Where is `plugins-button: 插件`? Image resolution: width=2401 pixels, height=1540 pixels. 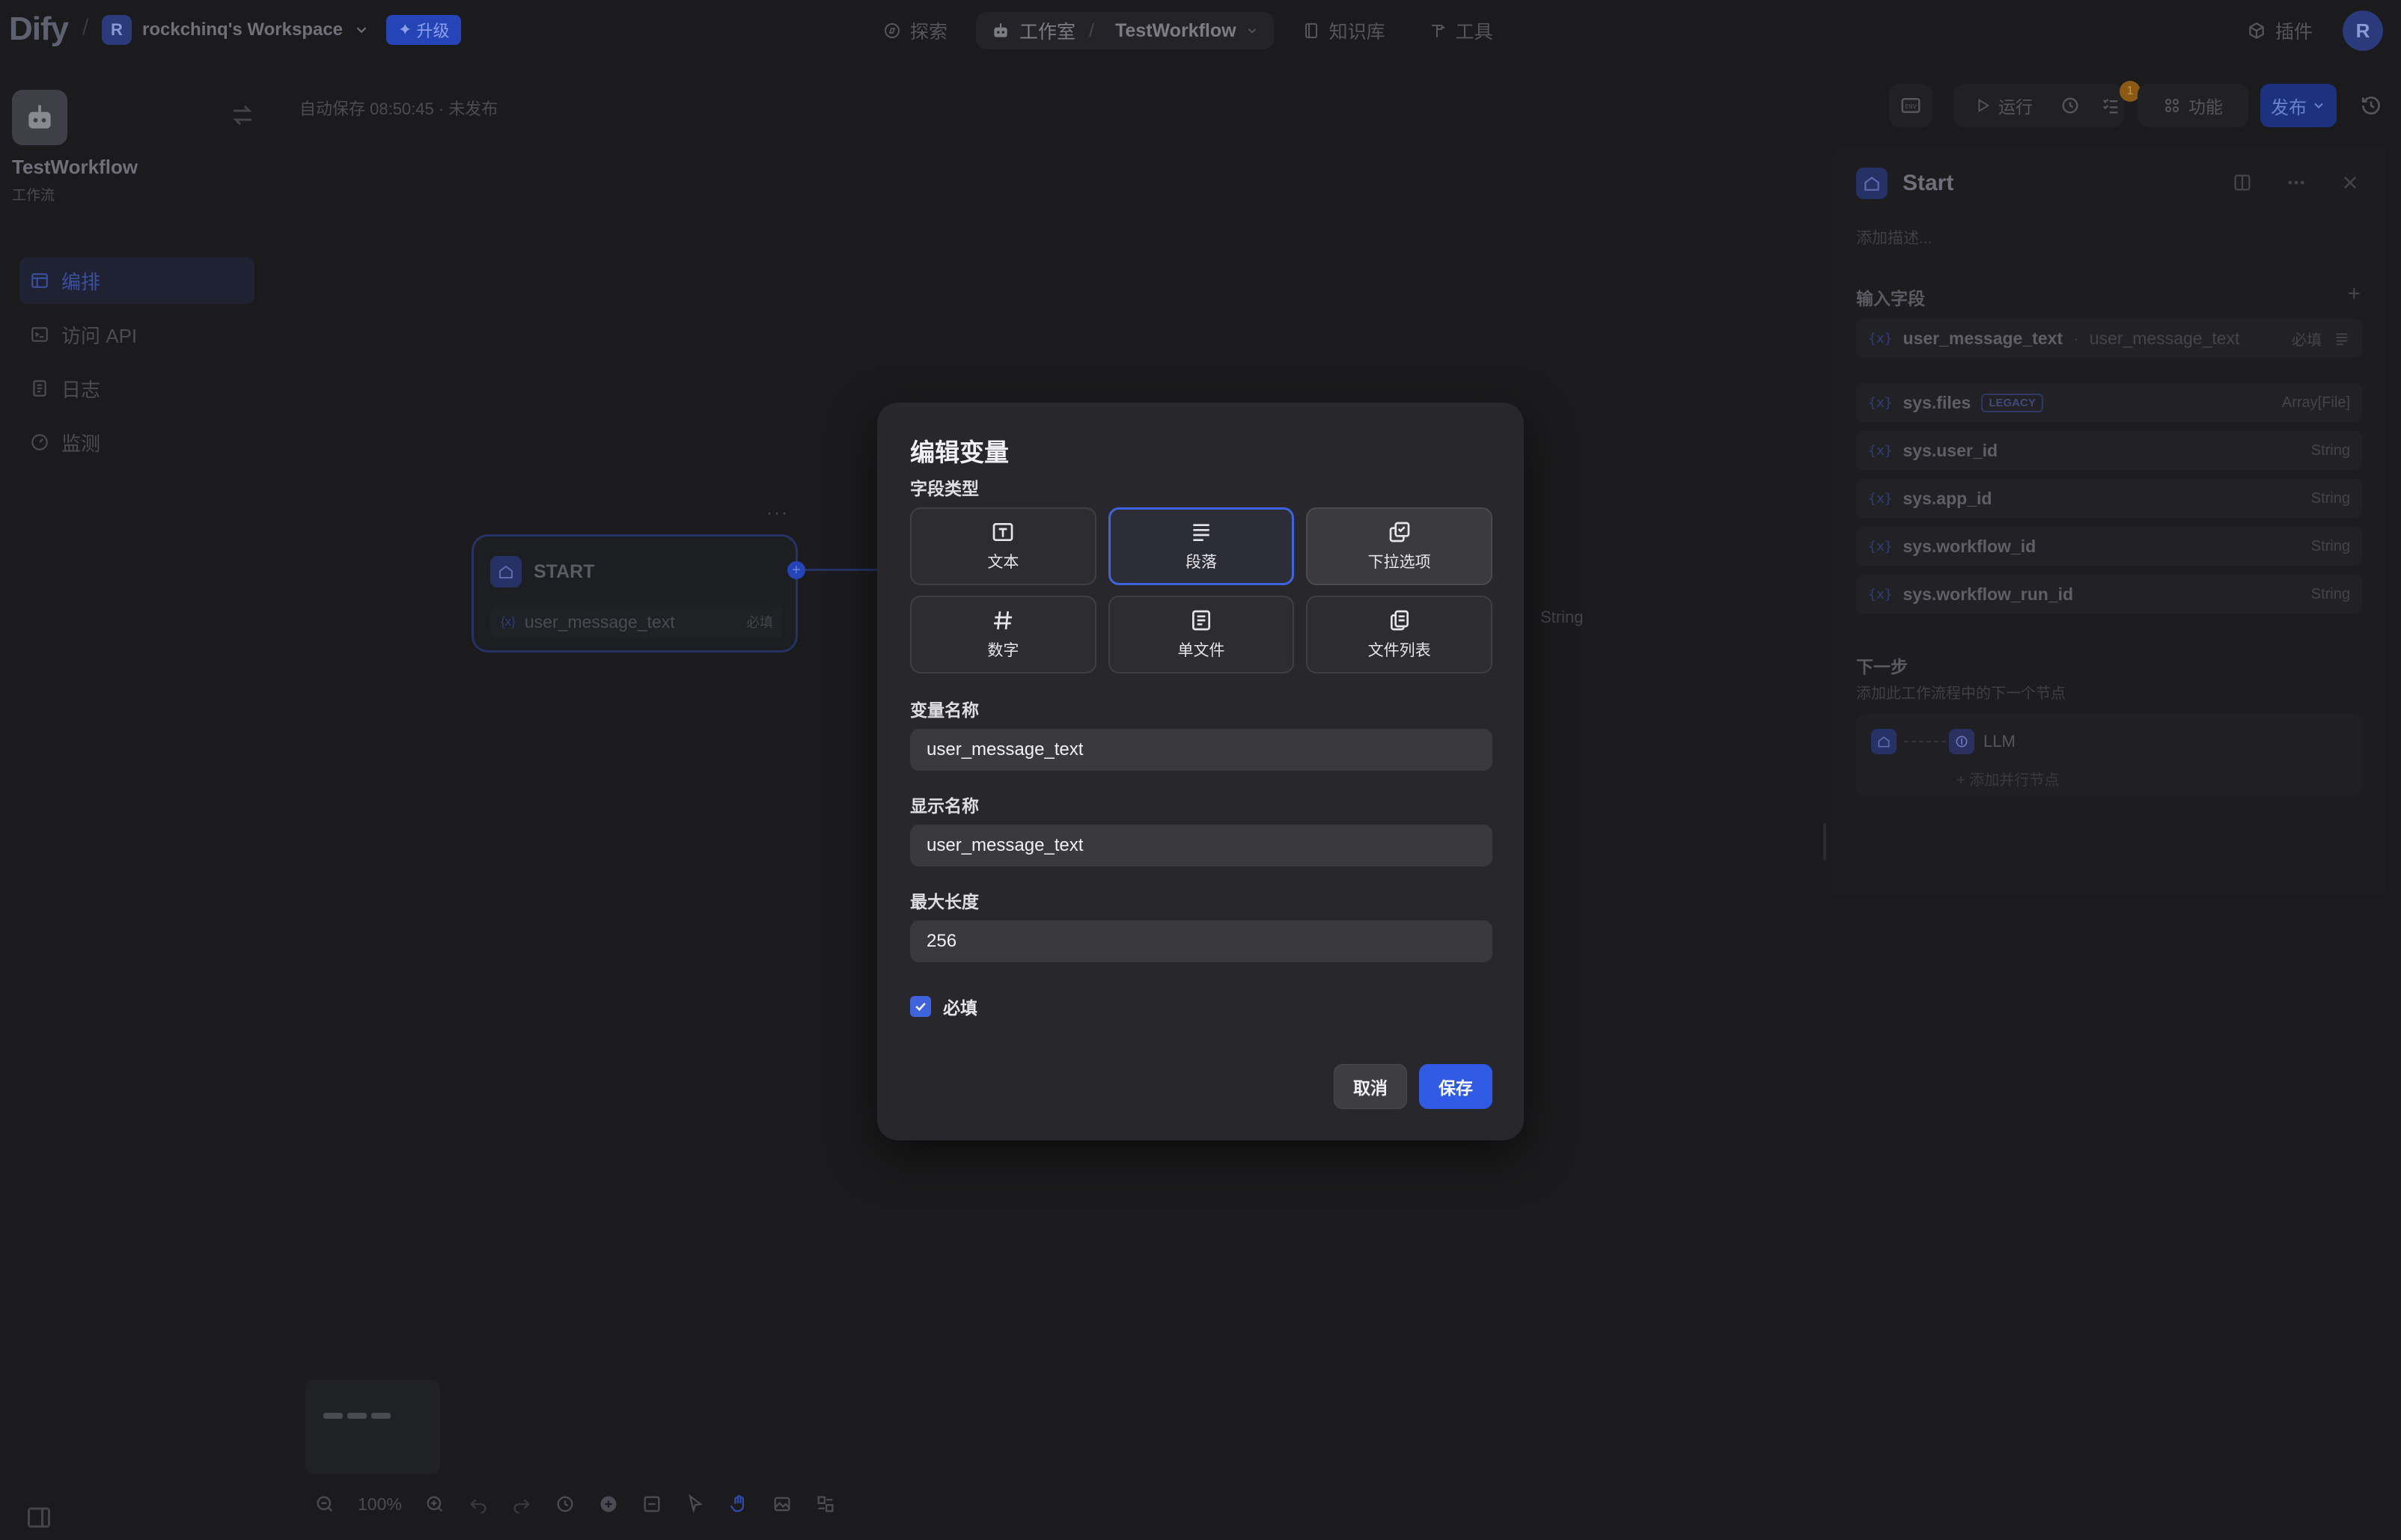
plugins-button: 插件 is located at coordinates (2280, 30).